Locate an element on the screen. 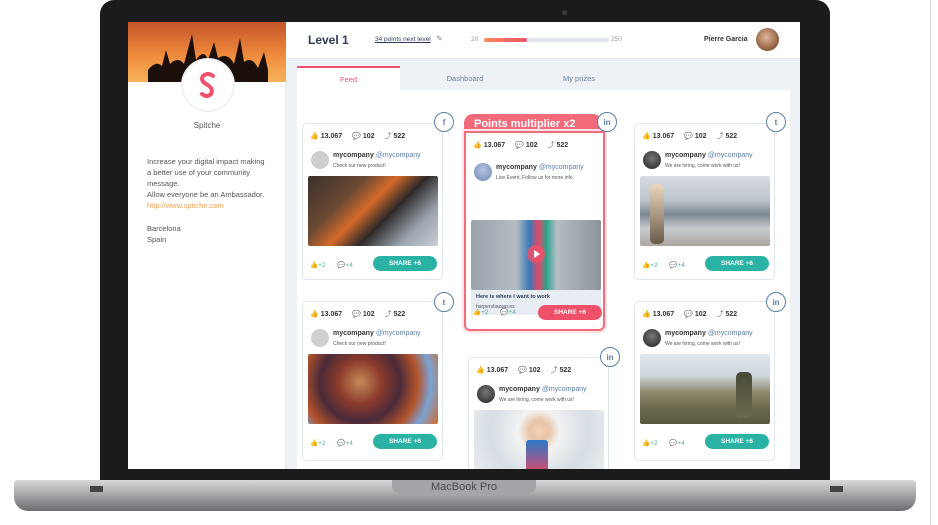 The height and width of the screenshot is (525, 938). next-level-link: 34 points next level is located at coordinates (403, 39).